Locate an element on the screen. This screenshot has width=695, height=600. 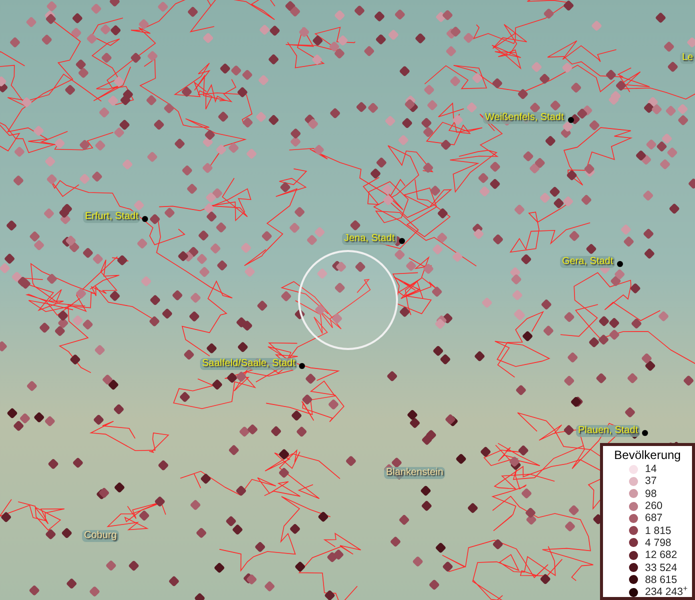
place-label: Plauen, Stadt is located at coordinates (608, 431).